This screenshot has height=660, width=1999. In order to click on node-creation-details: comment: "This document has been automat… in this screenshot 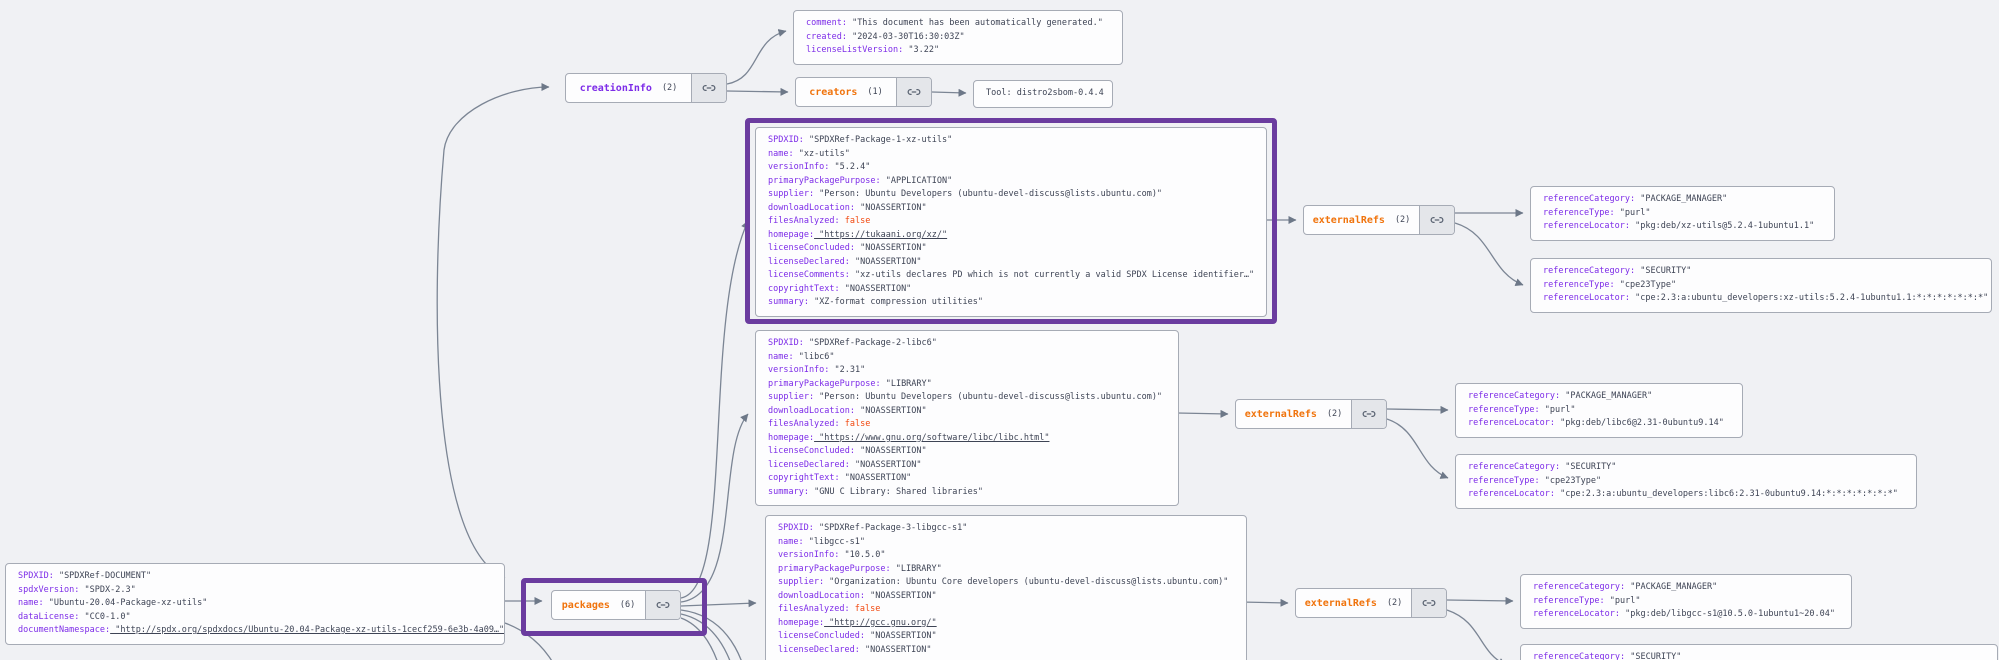, I will do `click(958, 37)`.